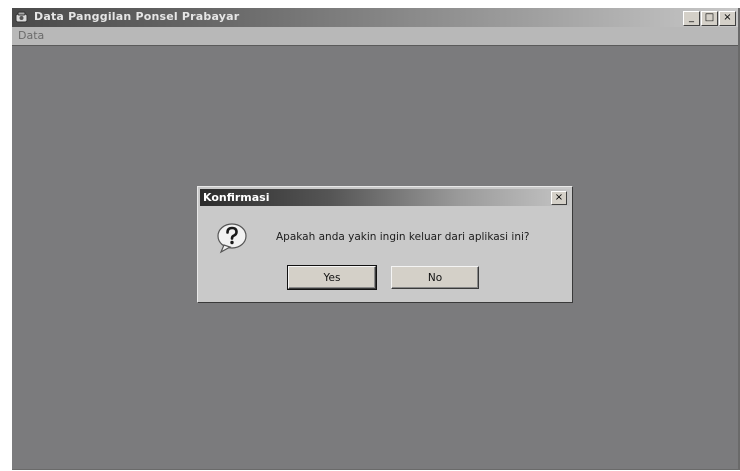  What do you see at coordinates (691, 18) in the screenshot?
I see `minimize-button: _` at bounding box center [691, 18].